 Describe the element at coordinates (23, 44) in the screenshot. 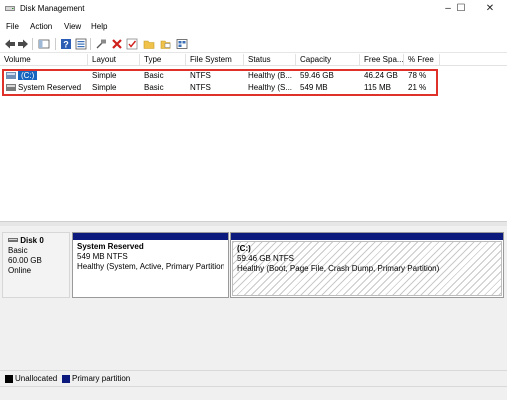

I see `forward-arrow-icon` at that location.